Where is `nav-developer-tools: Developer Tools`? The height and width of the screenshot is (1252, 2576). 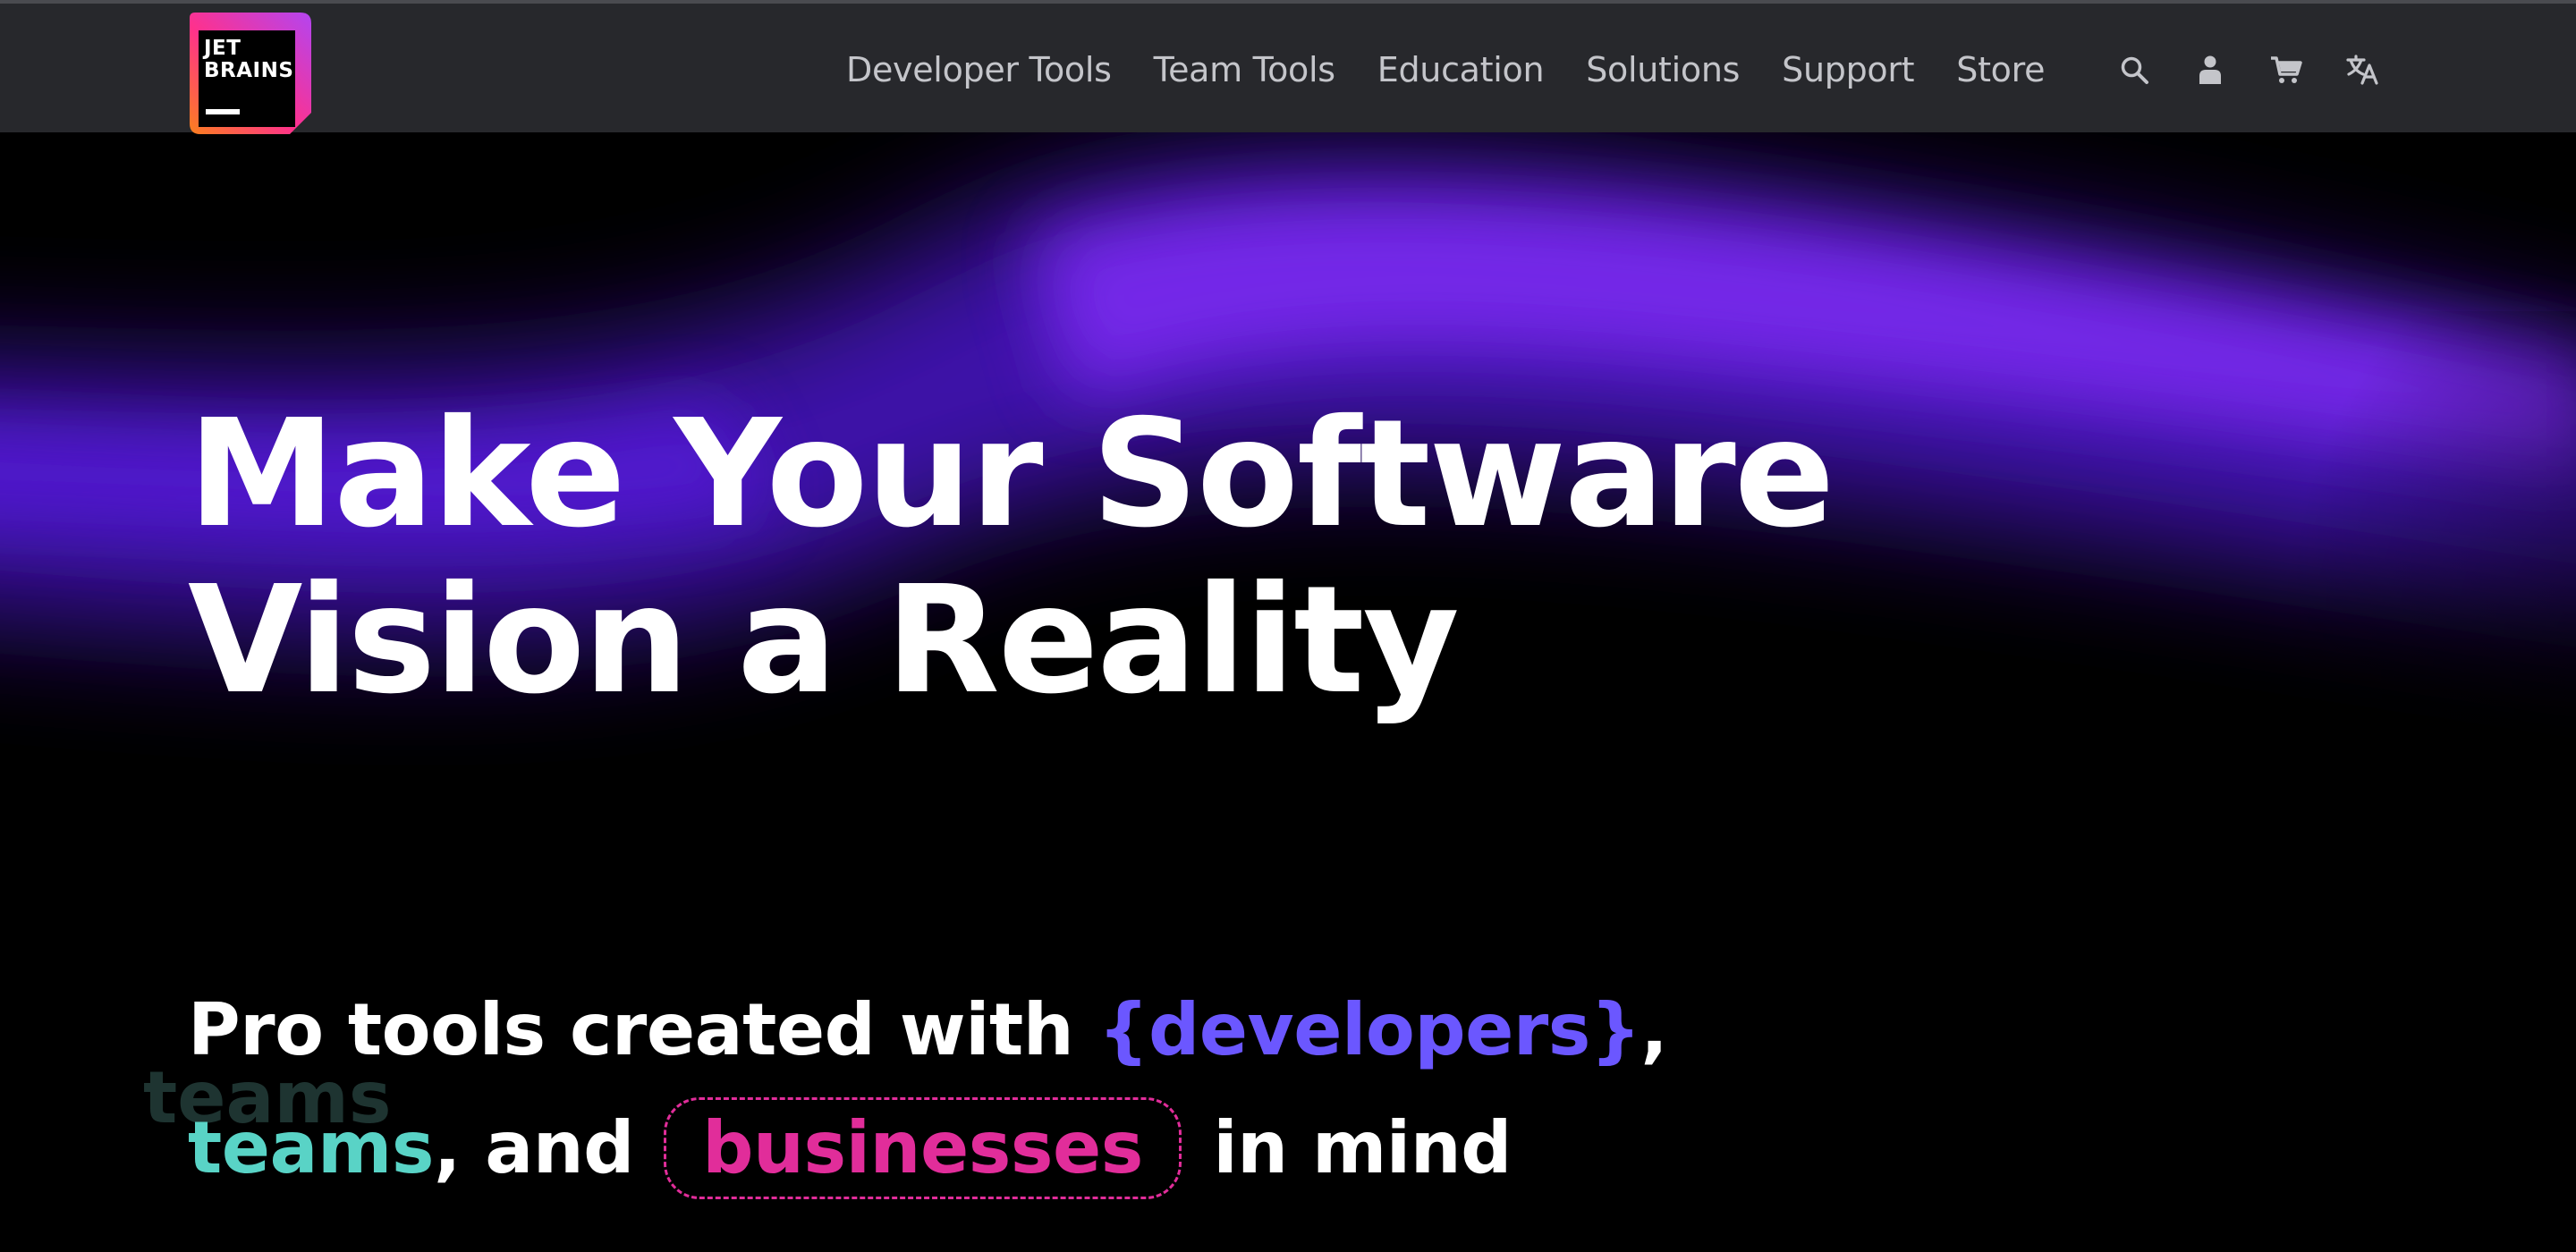
nav-developer-tools: Developer Tools is located at coordinates (979, 70).